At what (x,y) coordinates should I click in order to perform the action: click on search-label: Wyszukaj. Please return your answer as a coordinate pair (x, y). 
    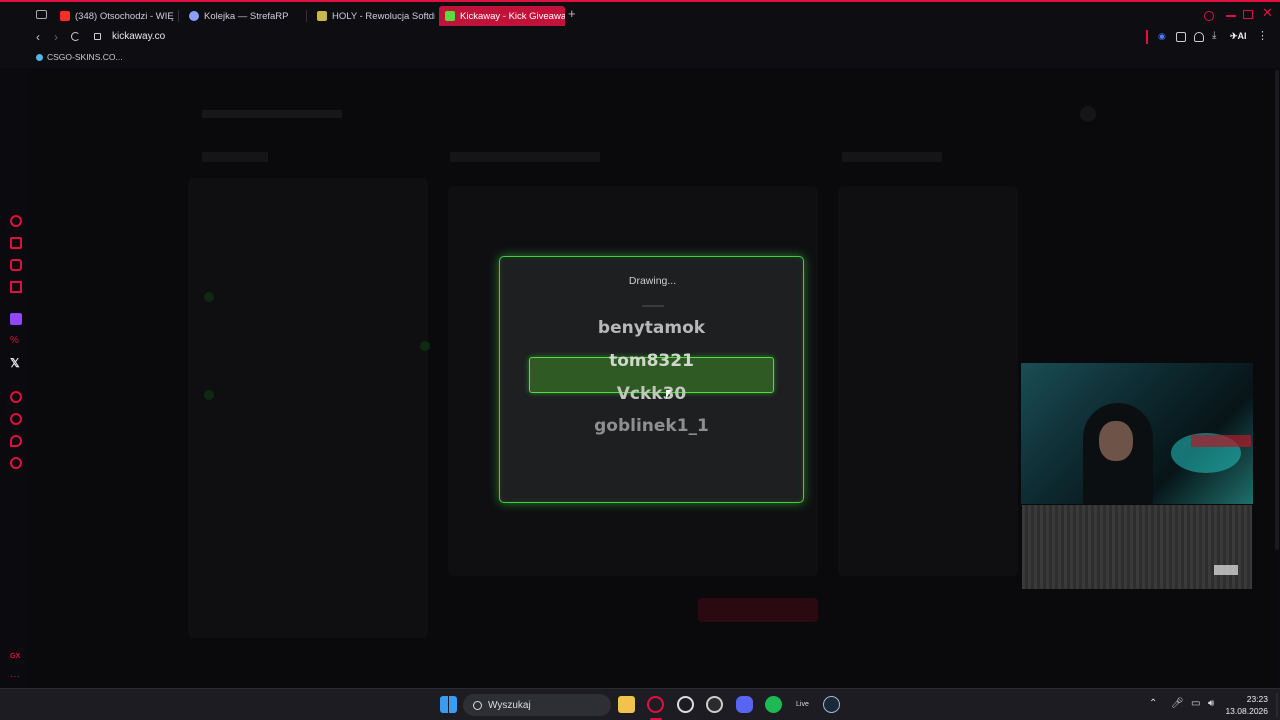
    Looking at the image, I should click on (509, 705).